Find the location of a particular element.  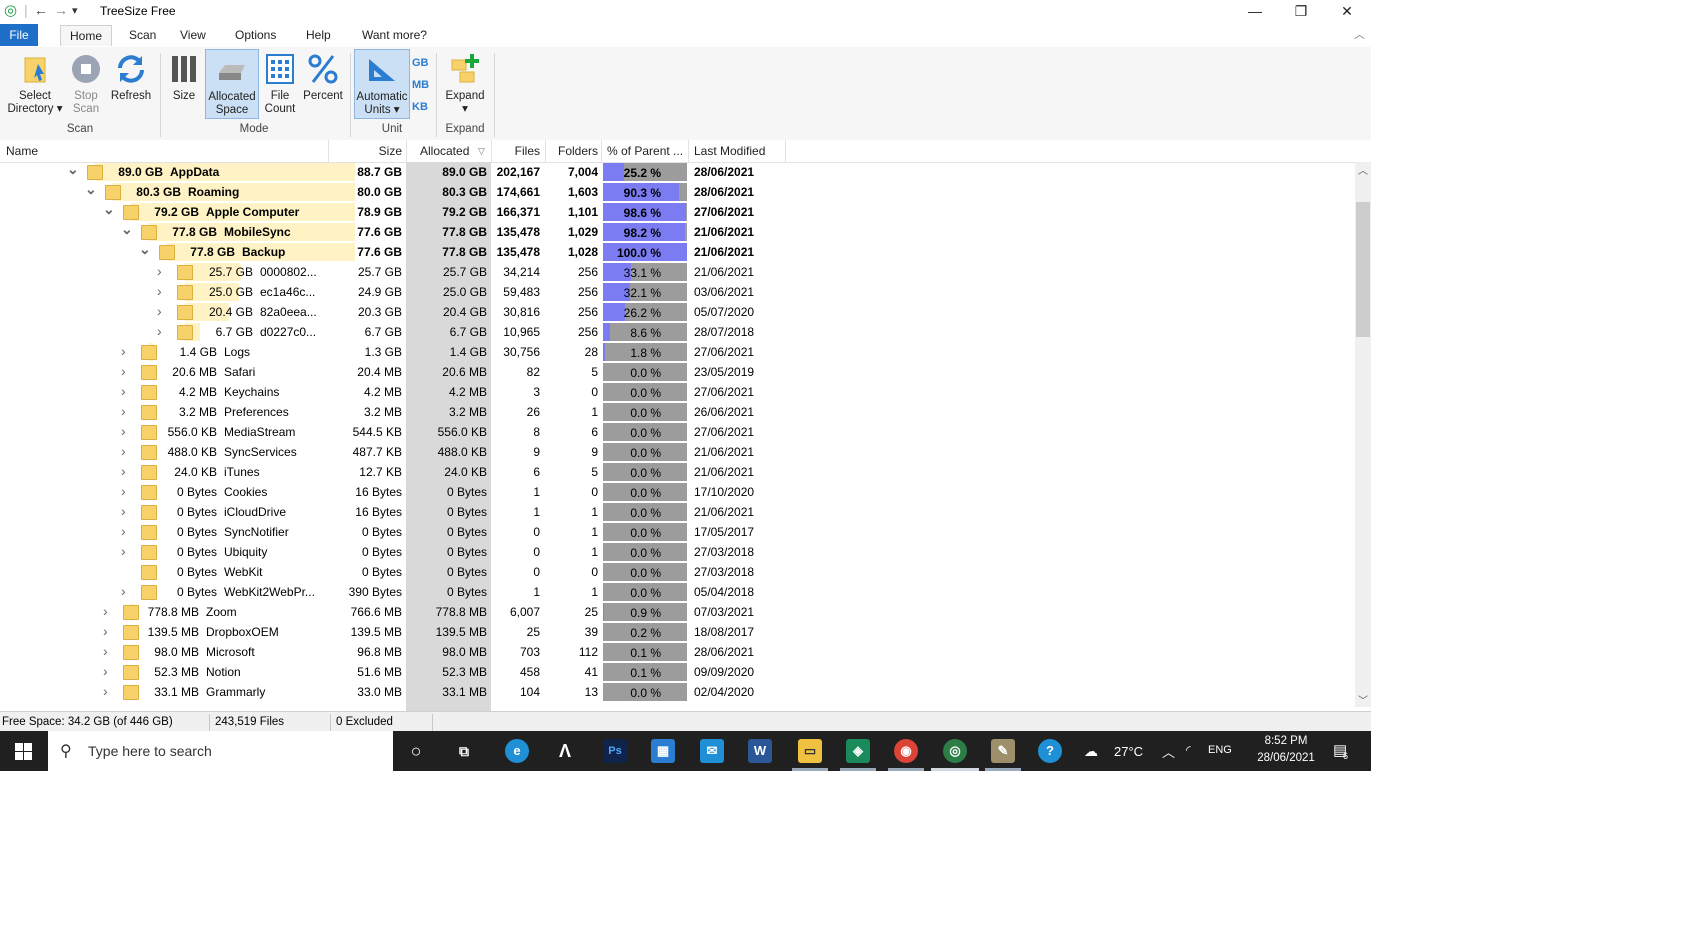

scrollbar-thumb is located at coordinates (1363, 269).